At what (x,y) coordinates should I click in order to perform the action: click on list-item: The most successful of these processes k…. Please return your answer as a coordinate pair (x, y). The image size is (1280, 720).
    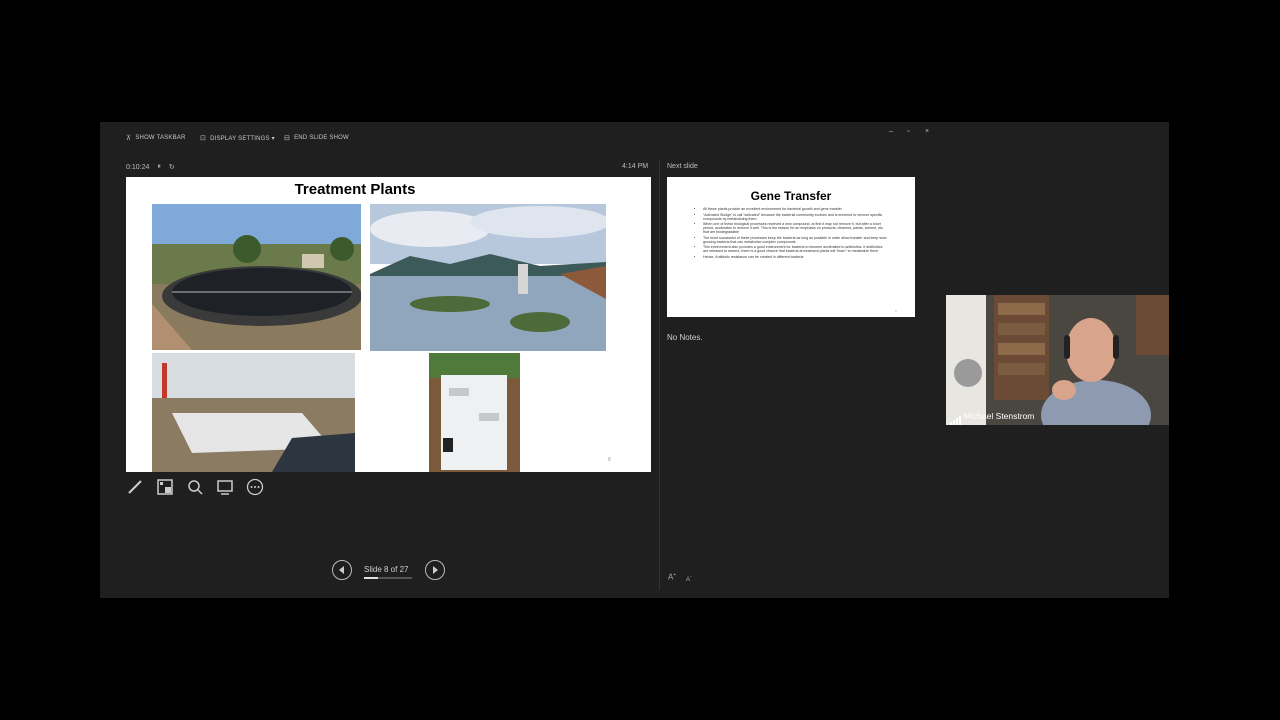
    Looking at the image, I should click on (795, 240).